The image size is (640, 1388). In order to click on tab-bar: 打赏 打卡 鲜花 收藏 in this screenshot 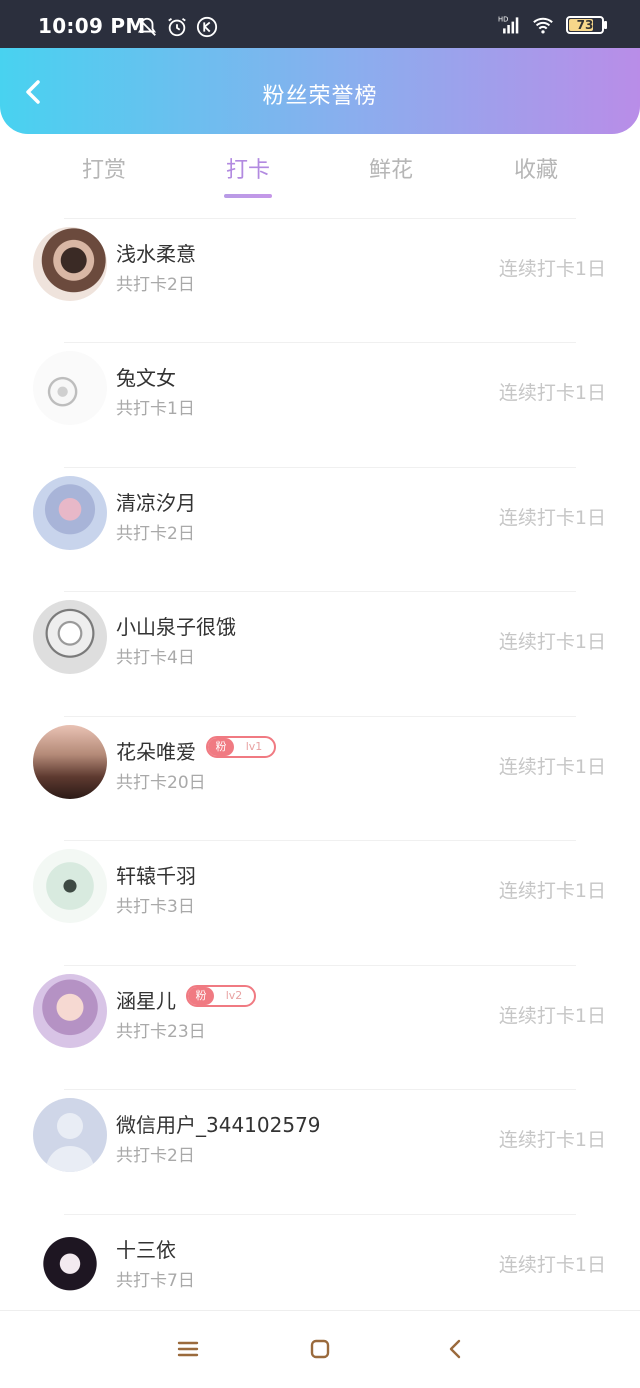, I will do `click(320, 176)`.